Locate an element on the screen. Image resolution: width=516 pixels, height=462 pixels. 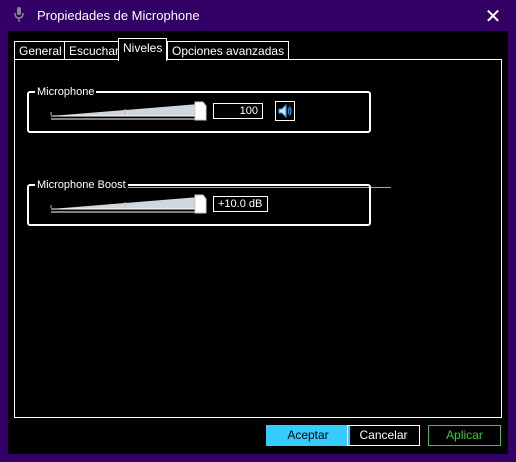
microphone-group: Microphone 100 is located at coordinates (199, 109).